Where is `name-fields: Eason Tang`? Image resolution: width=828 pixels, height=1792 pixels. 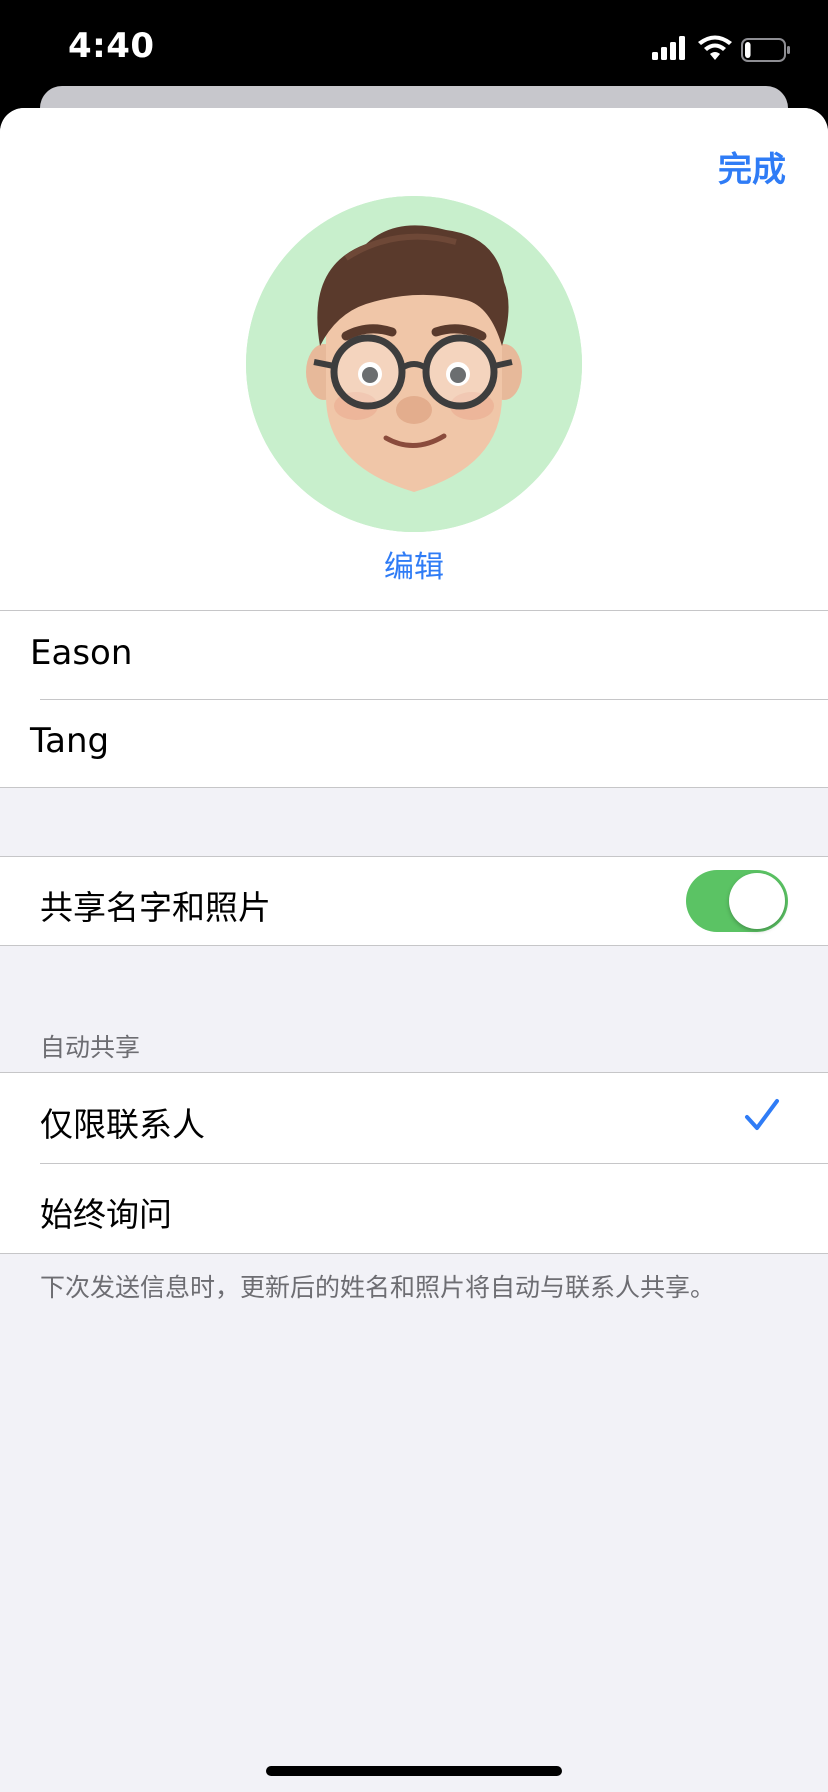 name-fields: Eason Tang is located at coordinates (414, 699).